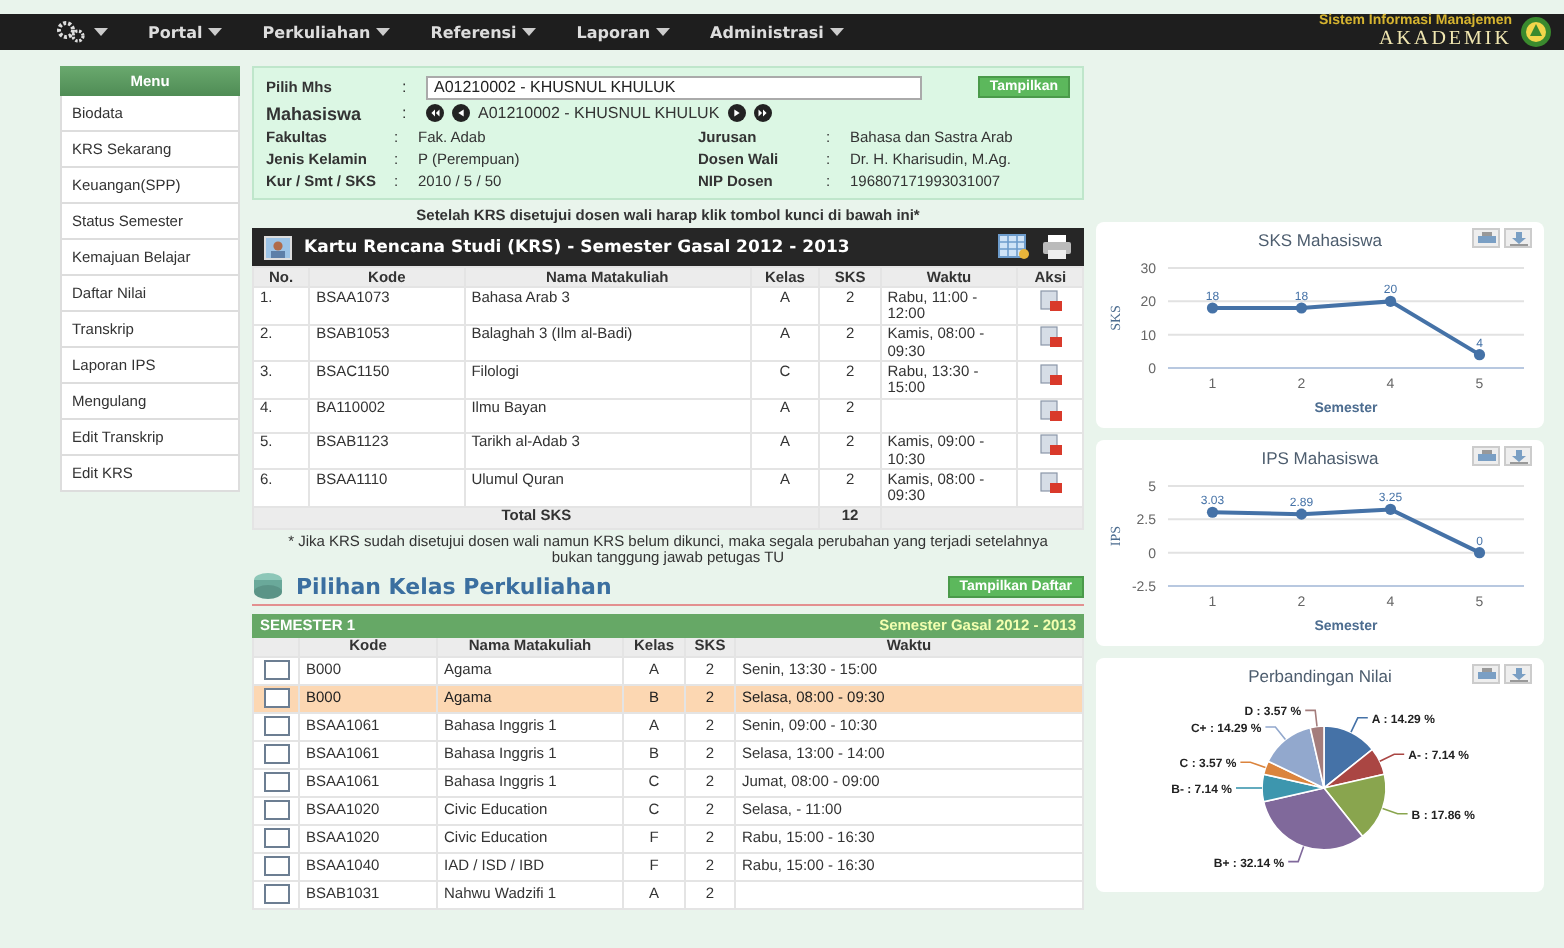 The image size is (1564, 948). Describe the element at coordinates (1320, 676) in the screenshot. I see `chart-title: Perbandingan Nilai` at that location.